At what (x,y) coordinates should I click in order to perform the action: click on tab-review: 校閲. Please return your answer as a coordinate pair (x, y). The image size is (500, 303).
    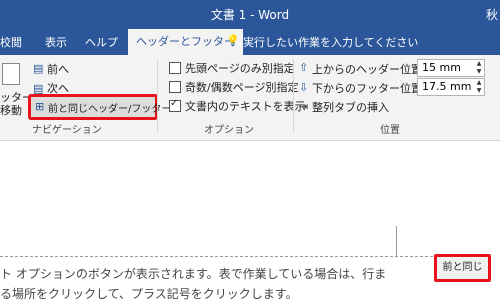
    Looking at the image, I should click on (11, 42).